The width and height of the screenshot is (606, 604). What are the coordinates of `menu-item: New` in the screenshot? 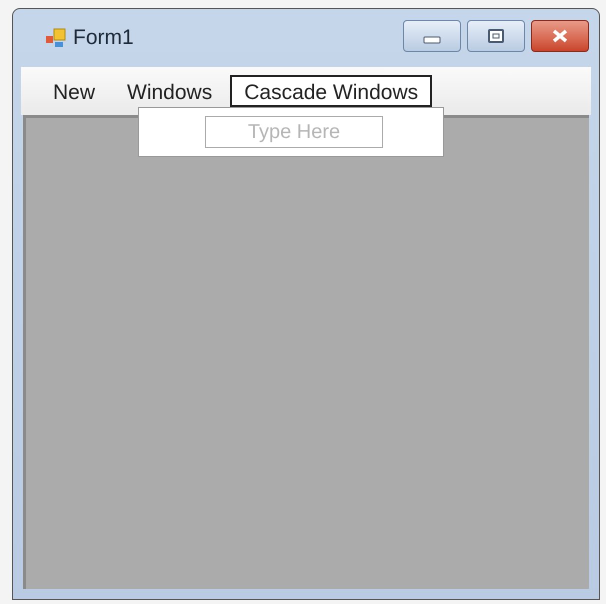 It's located at (74, 91).